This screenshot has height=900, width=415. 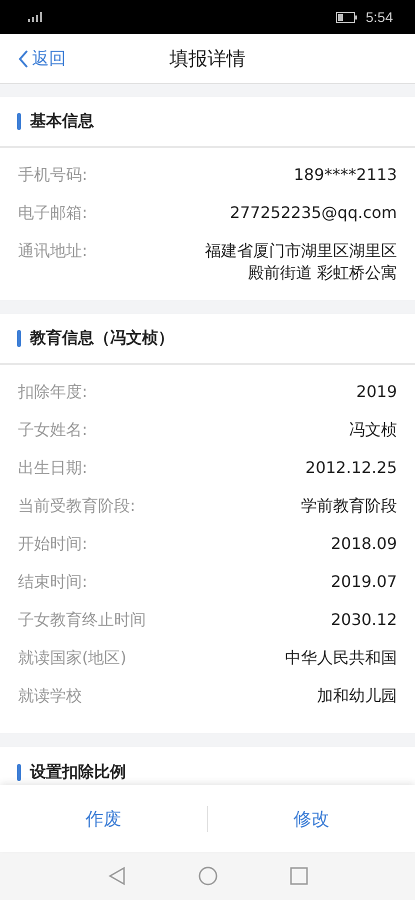 What do you see at coordinates (357, 696) in the screenshot?
I see `field-value: 加和幼儿园` at bounding box center [357, 696].